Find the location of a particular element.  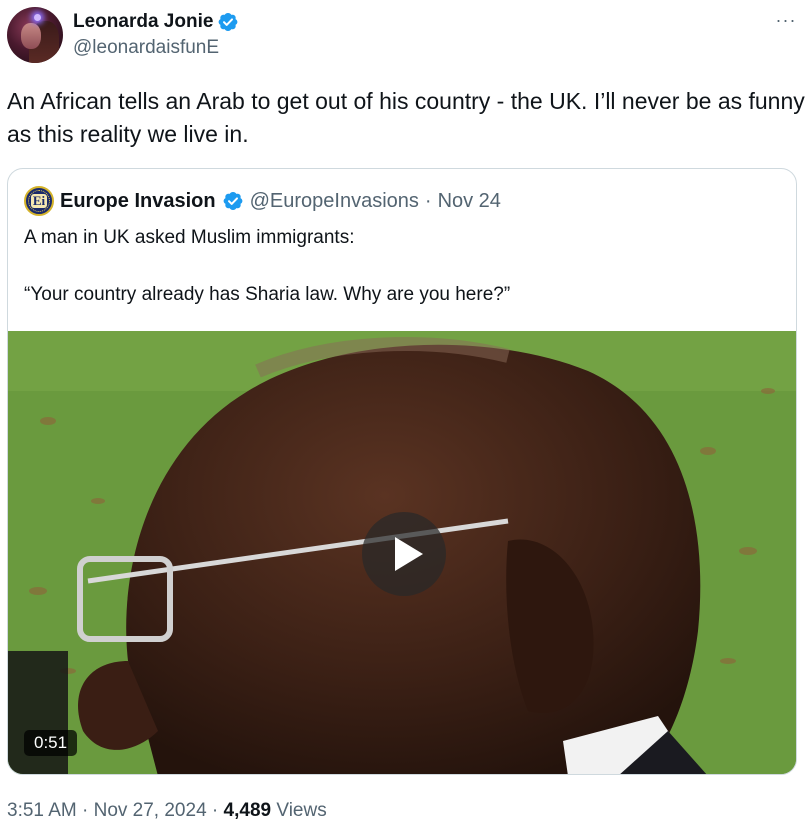

quoted-author-avatar: Ei is located at coordinates (39, 201).